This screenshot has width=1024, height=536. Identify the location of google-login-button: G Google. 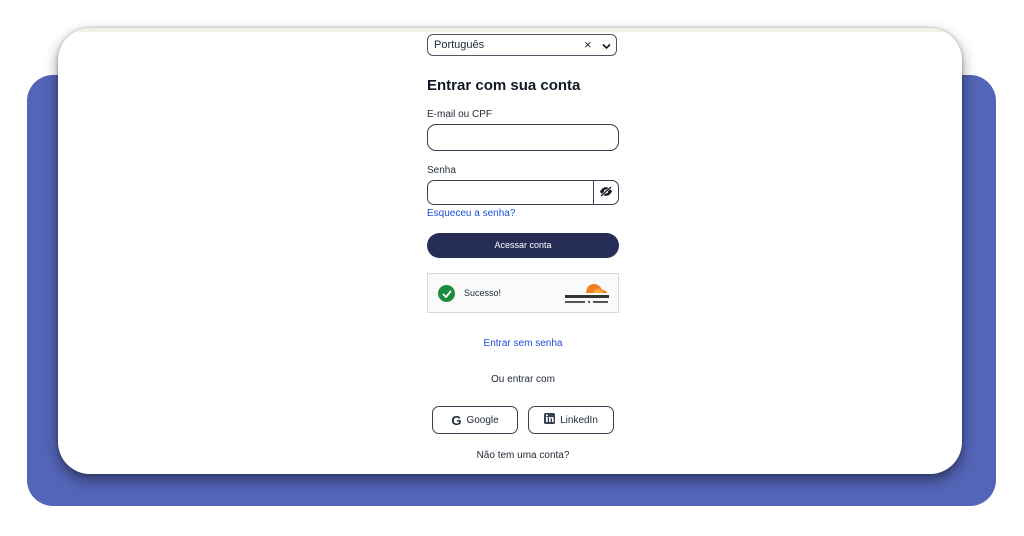
(475, 420).